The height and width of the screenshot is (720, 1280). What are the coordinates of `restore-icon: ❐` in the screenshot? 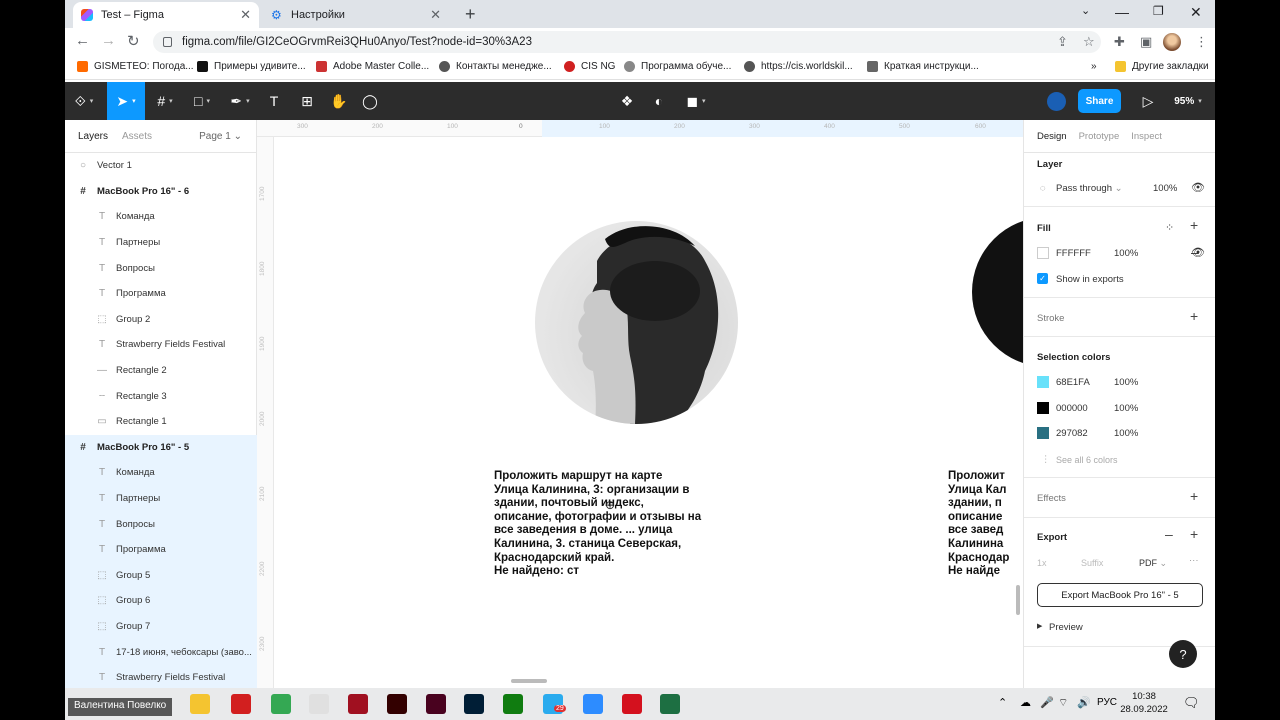 It's located at (1158, 11).